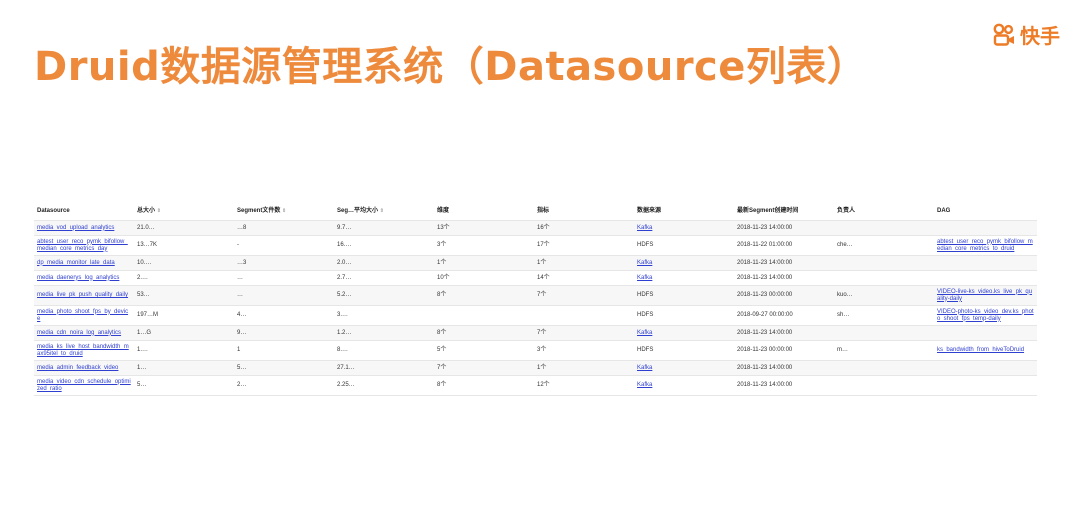 This screenshot has height=508, width=1080. Describe the element at coordinates (144, 332) in the screenshot. I see `total-size-cell: 1…G` at that location.